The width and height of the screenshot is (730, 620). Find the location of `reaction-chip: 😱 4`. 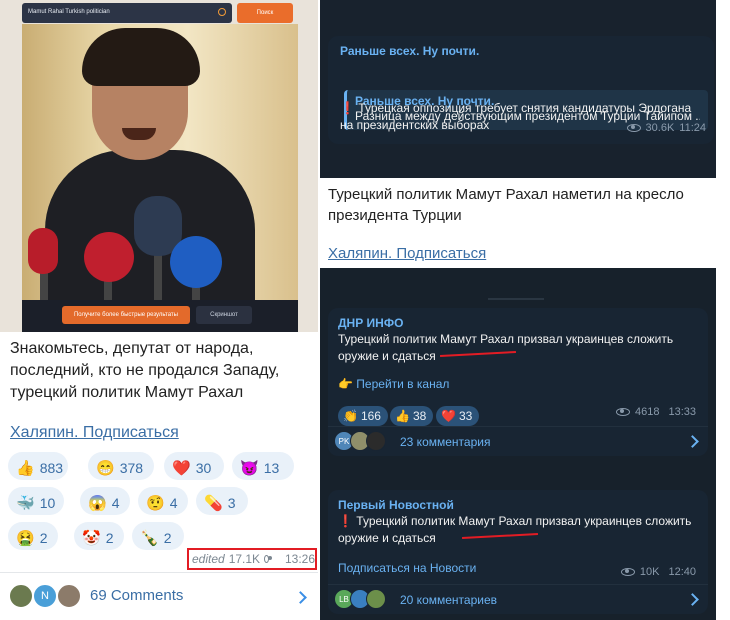

reaction-chip: 😱 4 is located at coordinates (105, 501).